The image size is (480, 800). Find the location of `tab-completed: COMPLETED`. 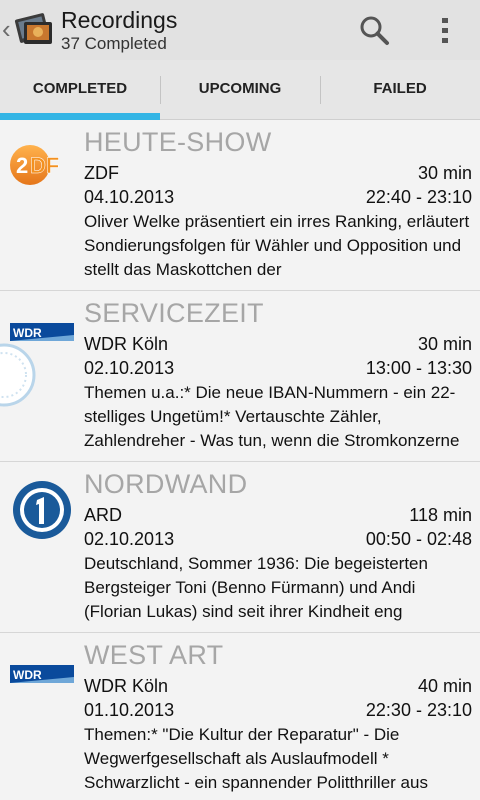

tab-completed: COMPLETED is located at coordinates (80, 90).